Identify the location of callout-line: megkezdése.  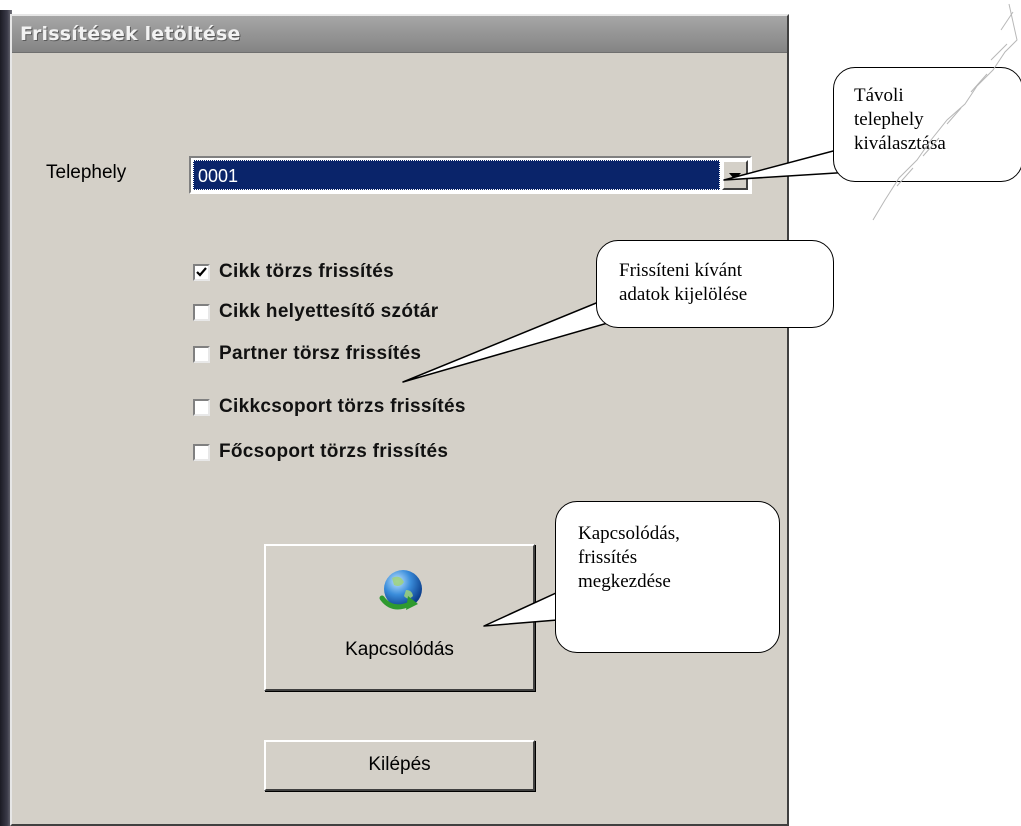
(624, 581).